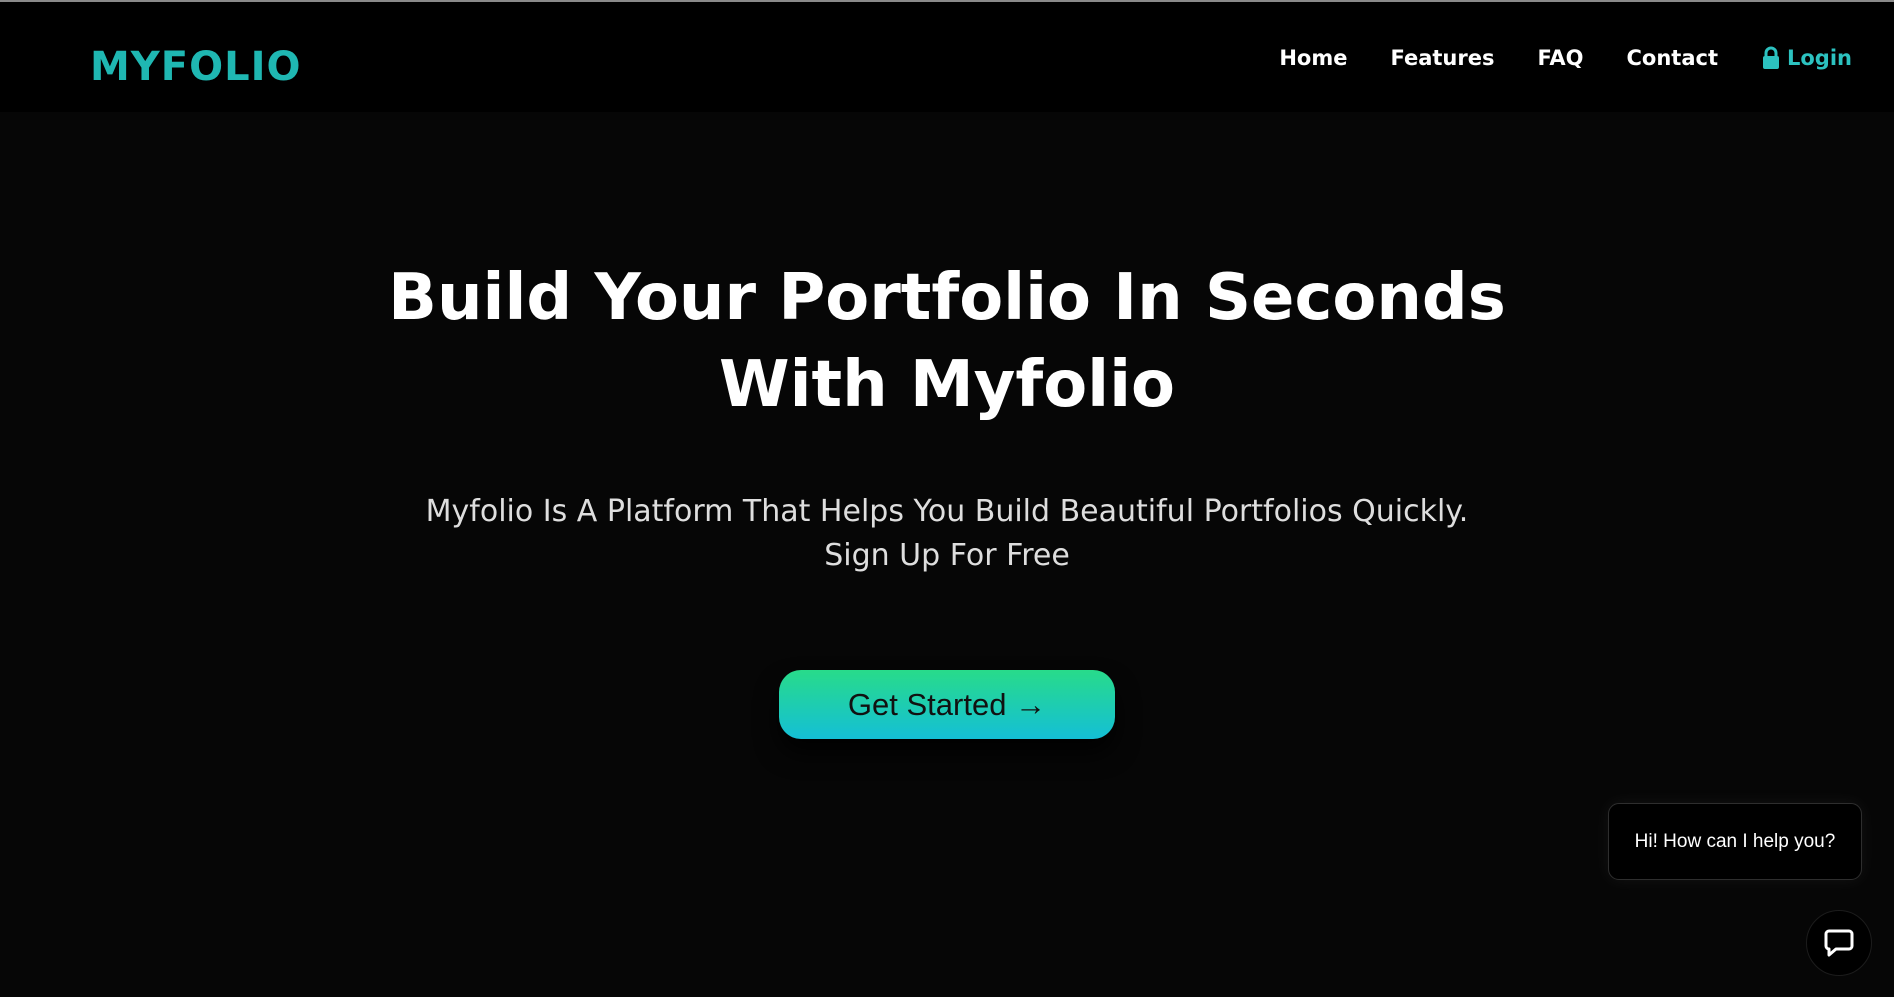  I want to click on hero-title-line-1: Build Your Portfolio In Seconds, so click(947, 298).